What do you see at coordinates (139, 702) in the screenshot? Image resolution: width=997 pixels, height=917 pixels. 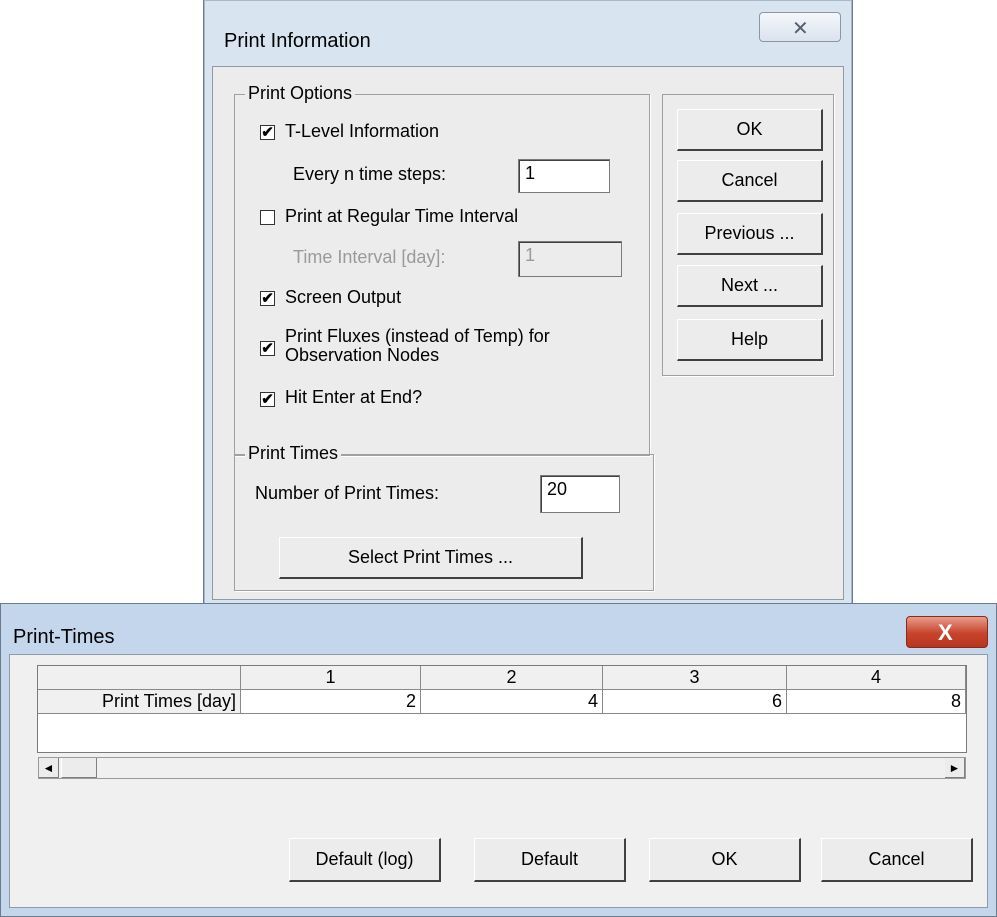 I see `row-header: Print Times [day]` at bounding box center [139, 702].